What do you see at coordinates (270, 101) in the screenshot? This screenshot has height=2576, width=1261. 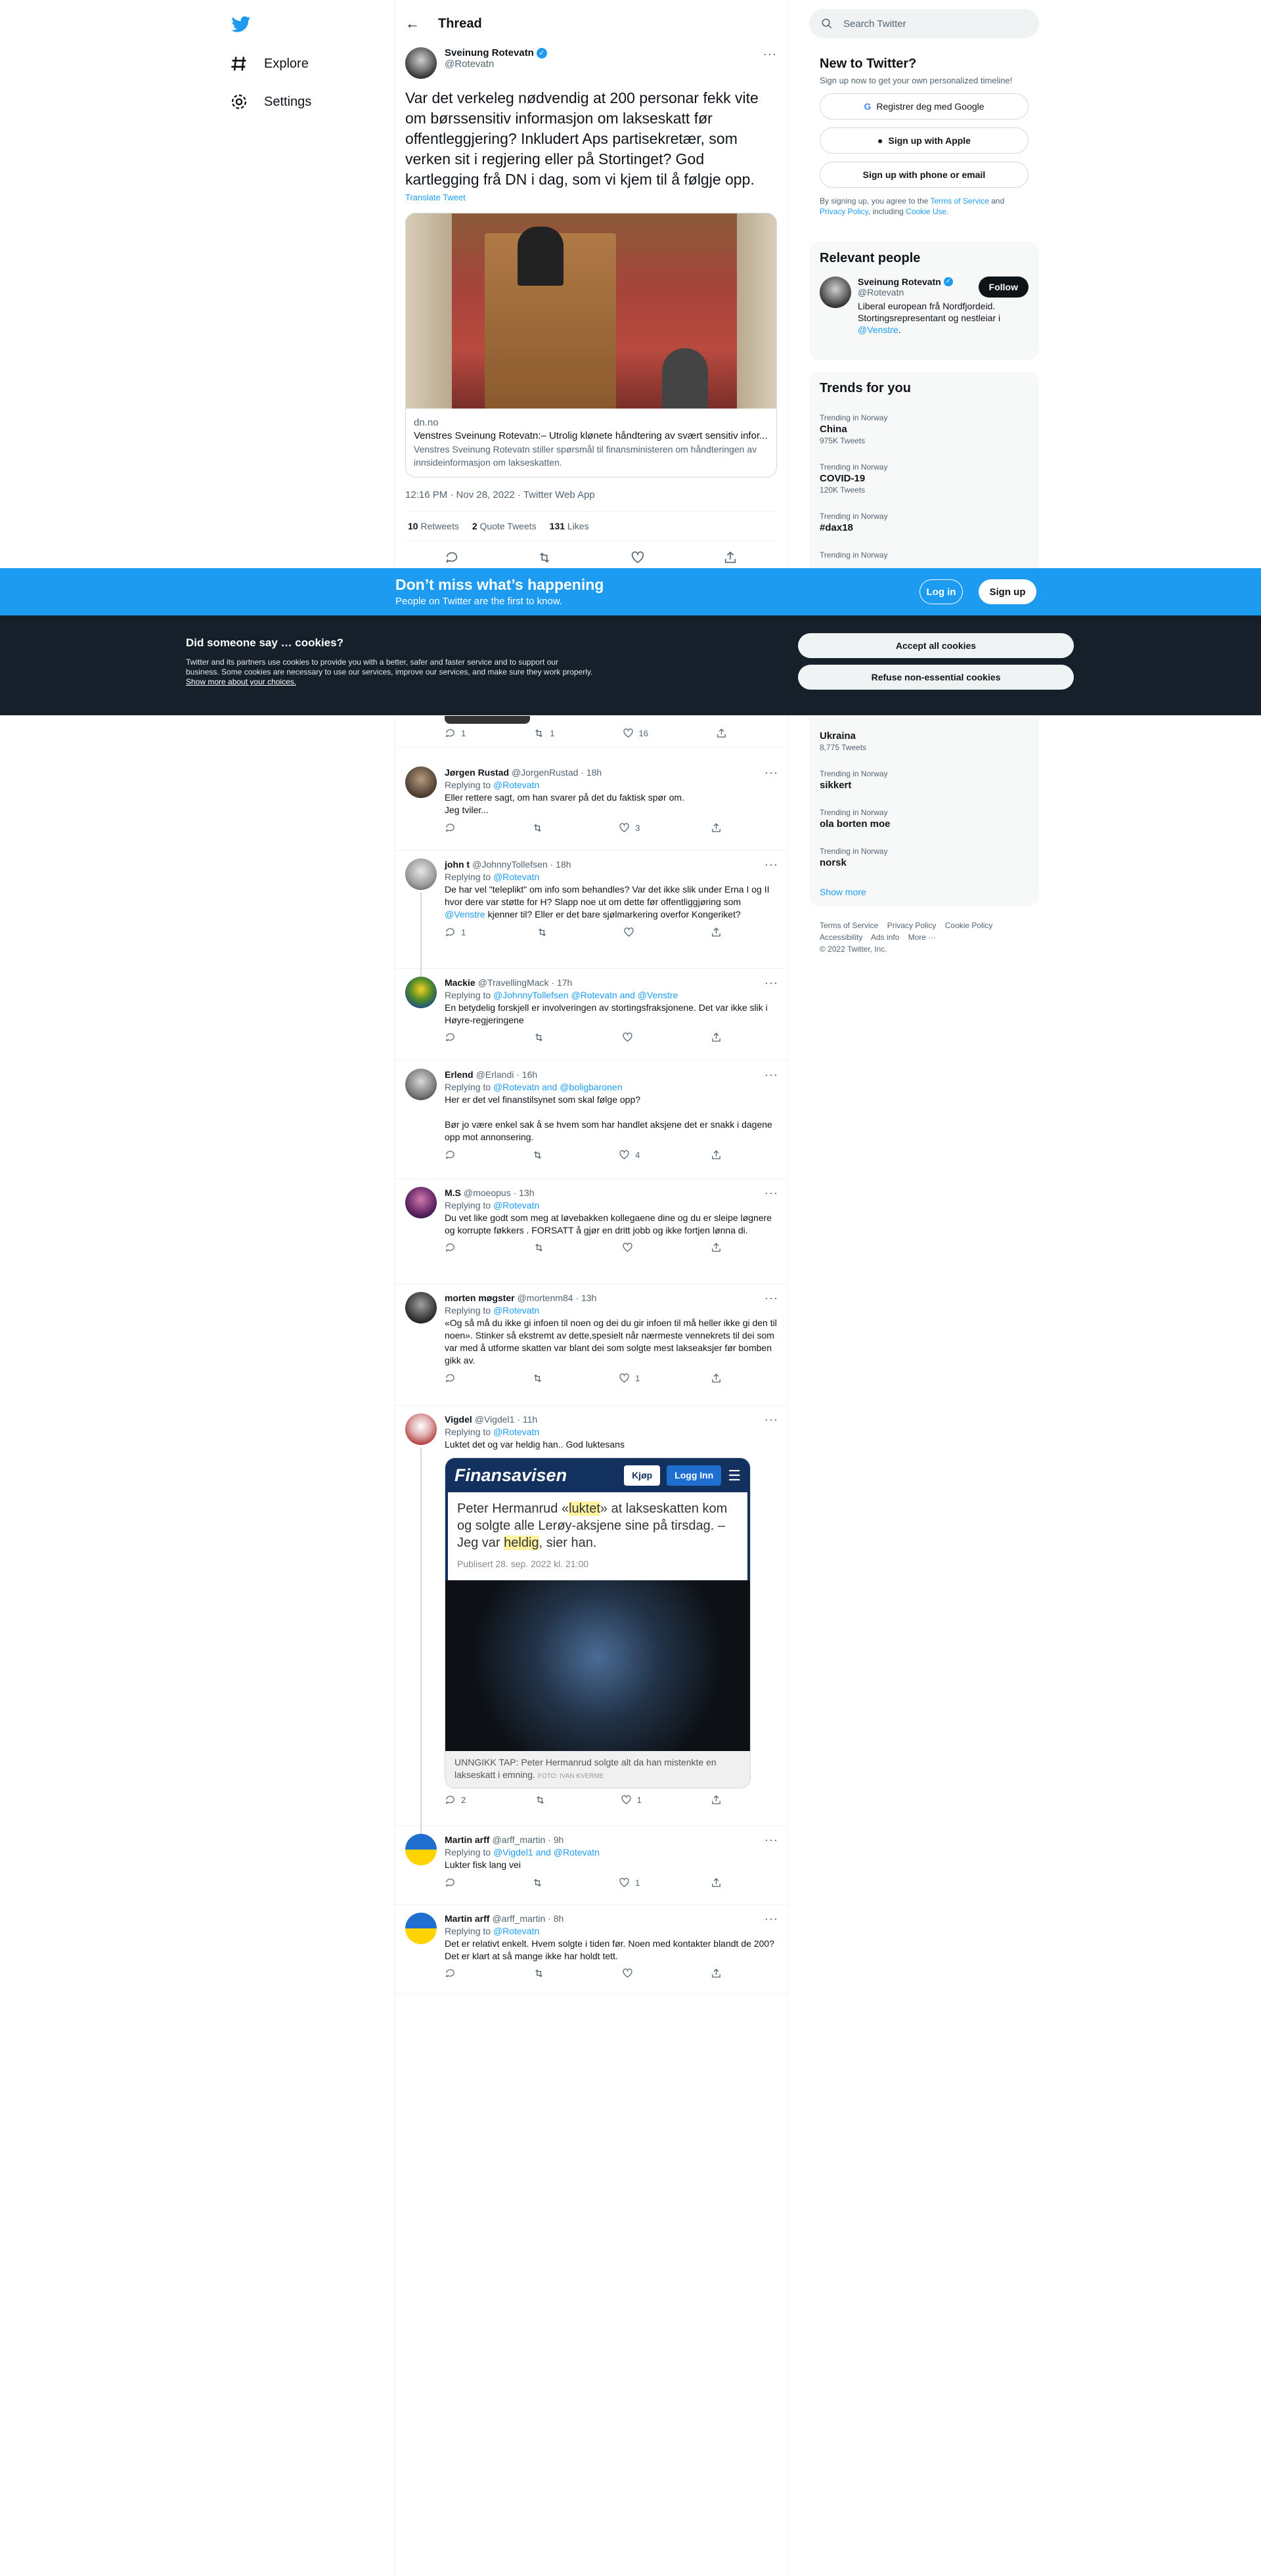 I see `nav-settings: Settings` at bounding box center [270, 101].